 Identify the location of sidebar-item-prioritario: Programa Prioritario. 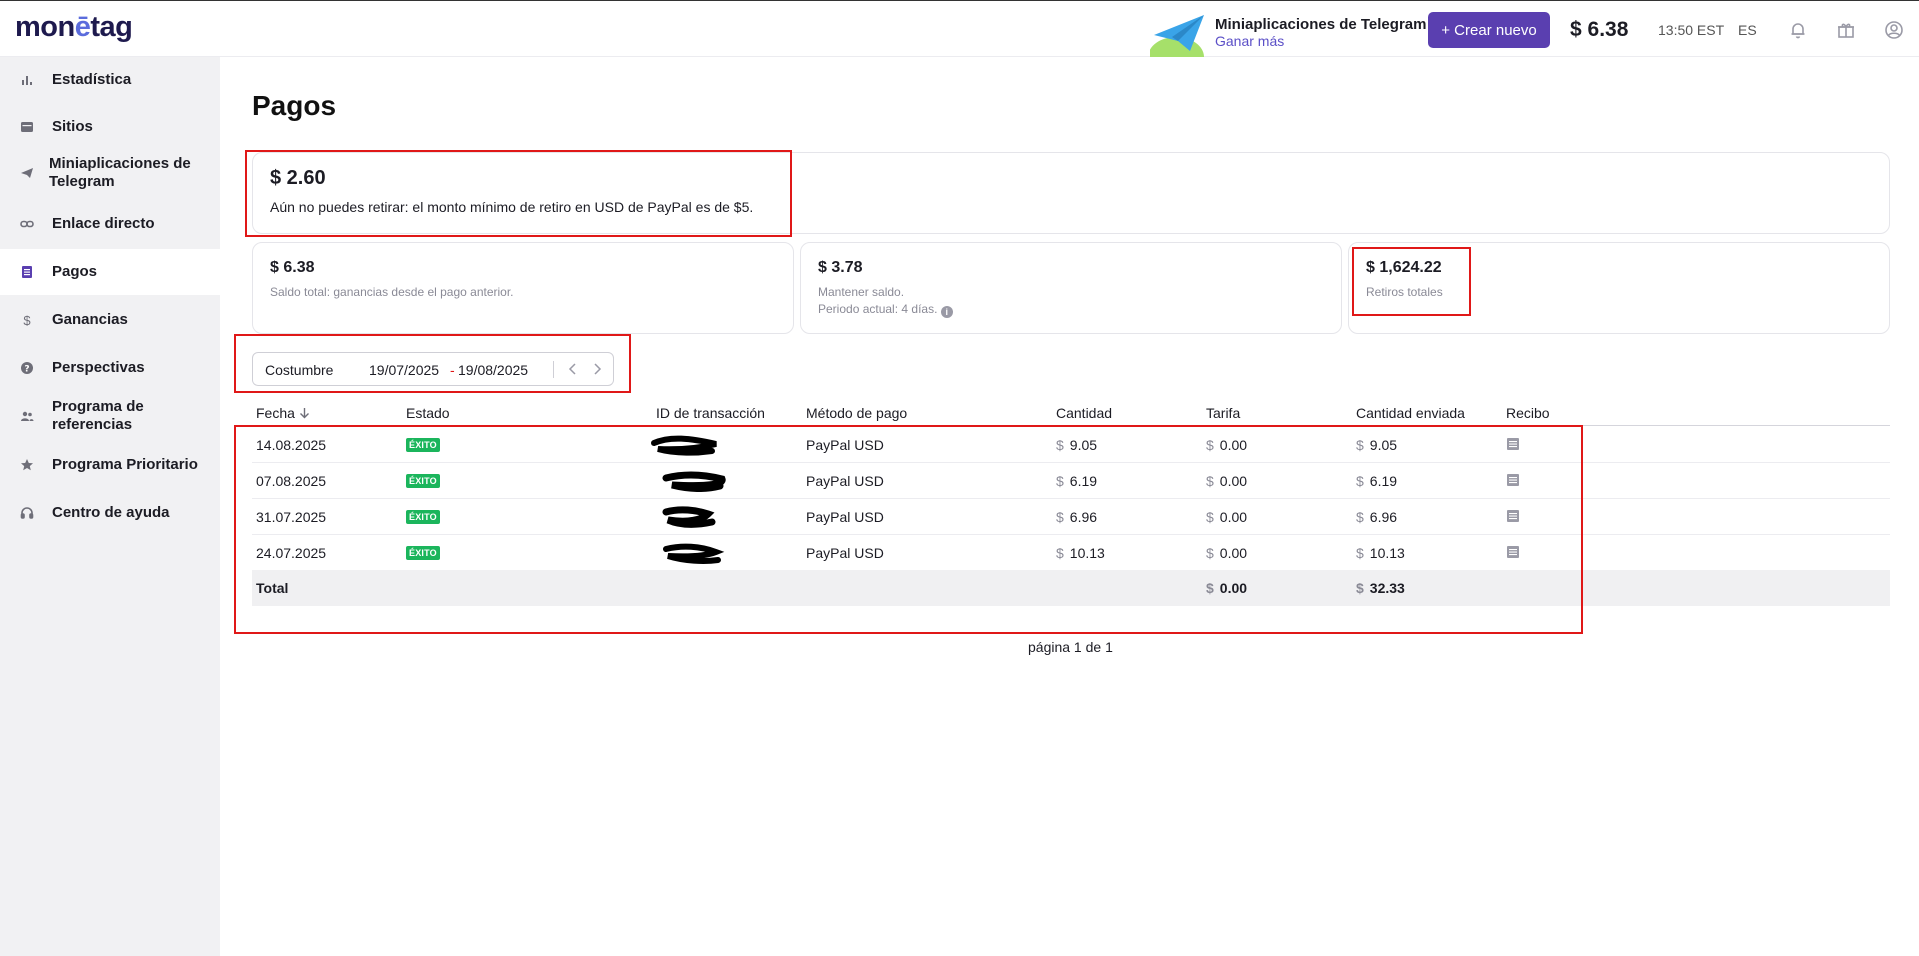
(110, 465).